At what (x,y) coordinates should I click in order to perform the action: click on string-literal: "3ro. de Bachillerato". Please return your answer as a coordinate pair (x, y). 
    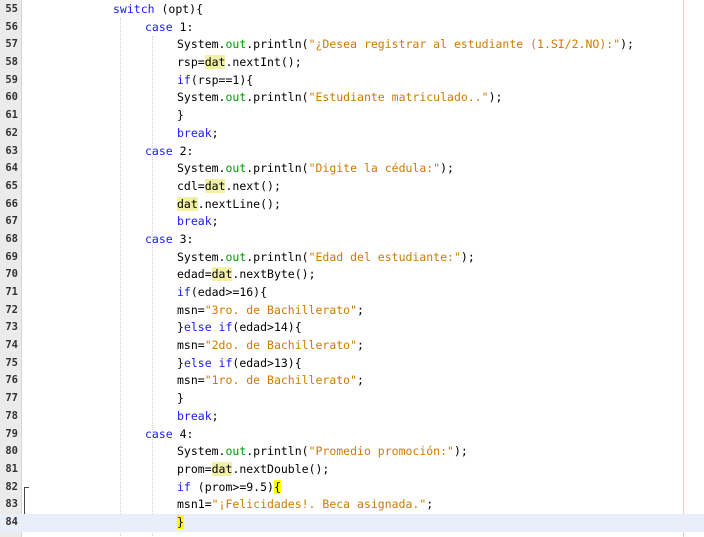
    Looking at the image, I should click on (281, 309).